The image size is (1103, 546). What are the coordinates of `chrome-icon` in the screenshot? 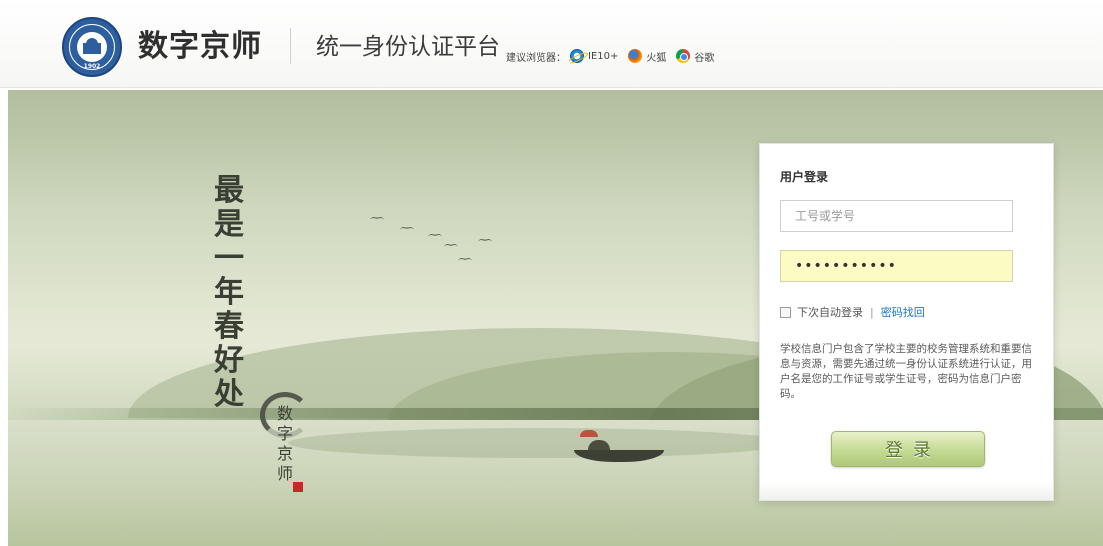 It's located at (683, 56).